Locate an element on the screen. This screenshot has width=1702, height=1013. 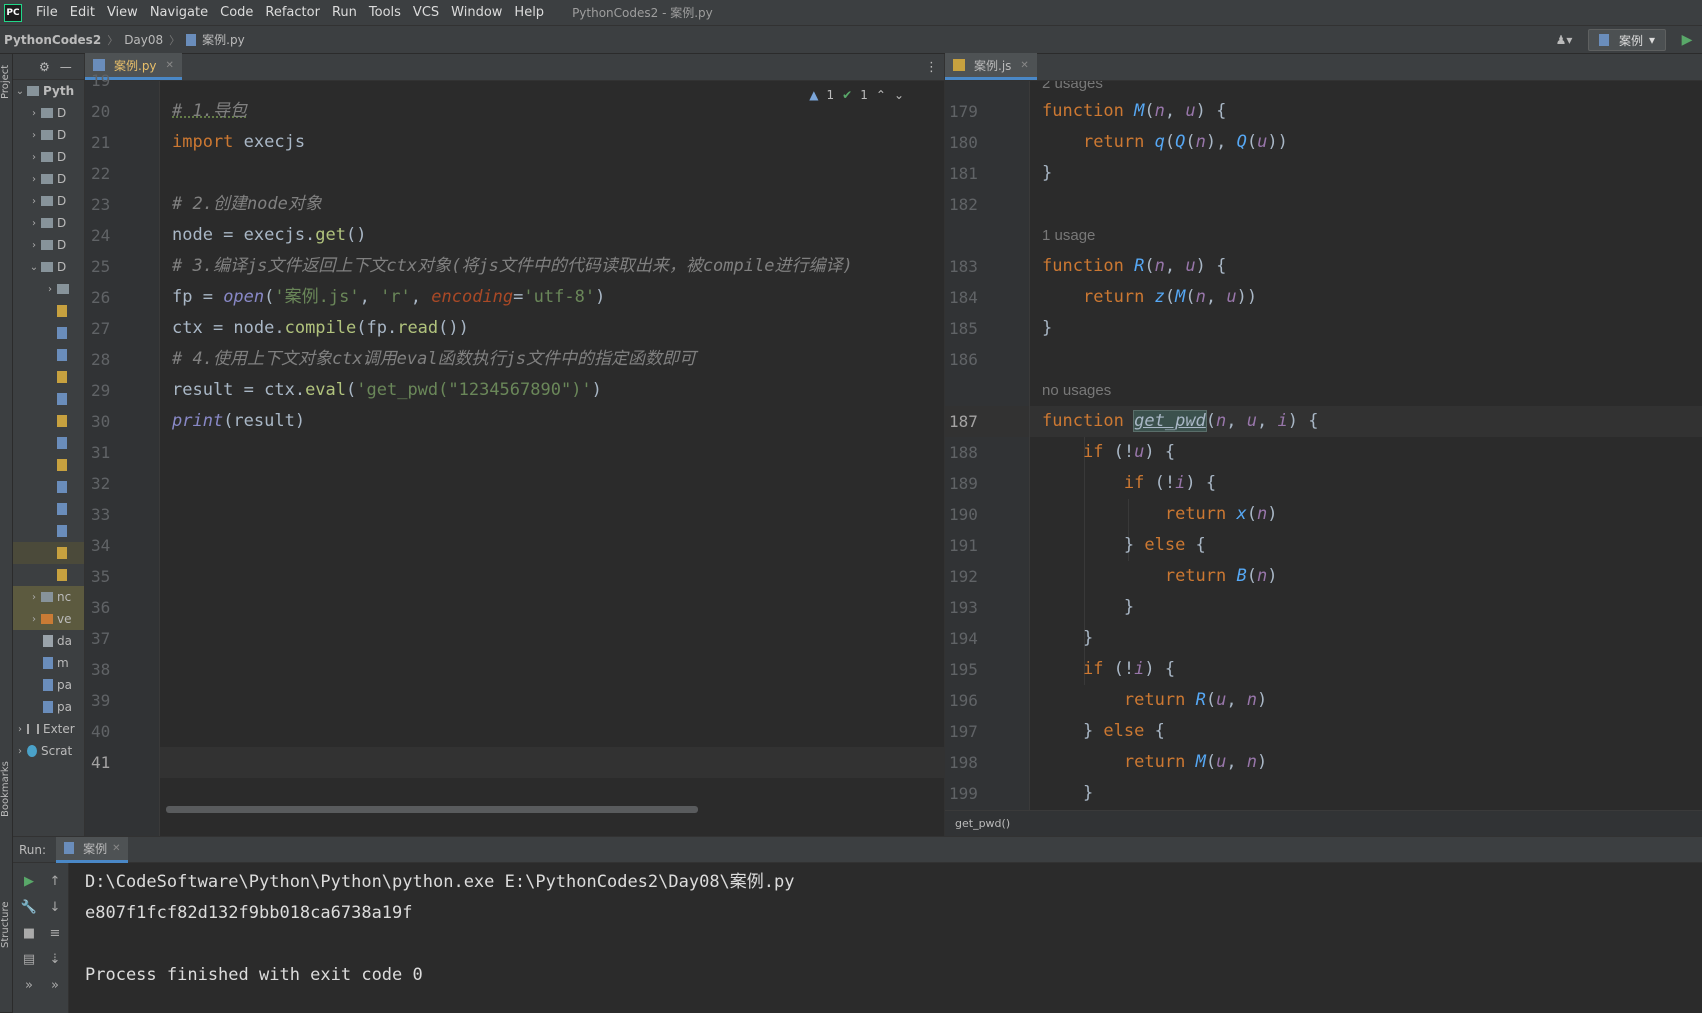
menu-refactor: Refactor is located at coordinates (292, 13).